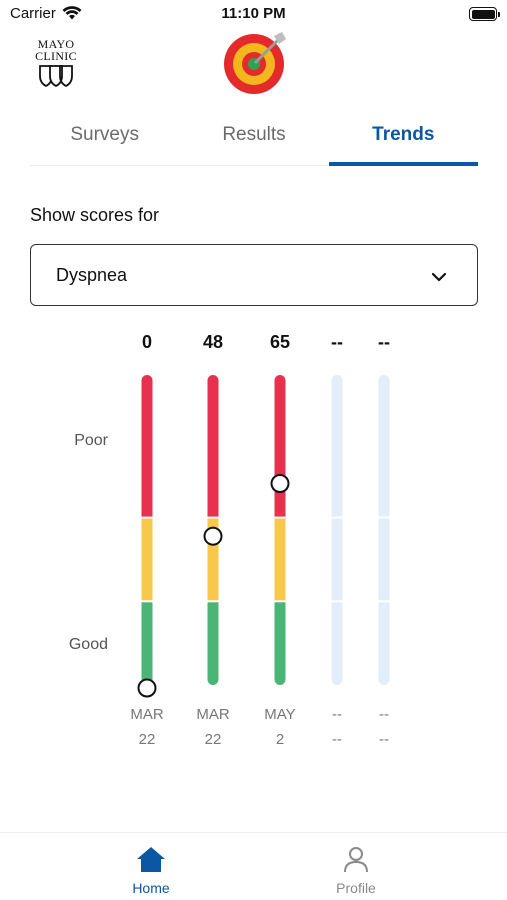  Describe the element at coordinates (213, 342) in the screenshot. I see `score-label: 48` at that location.